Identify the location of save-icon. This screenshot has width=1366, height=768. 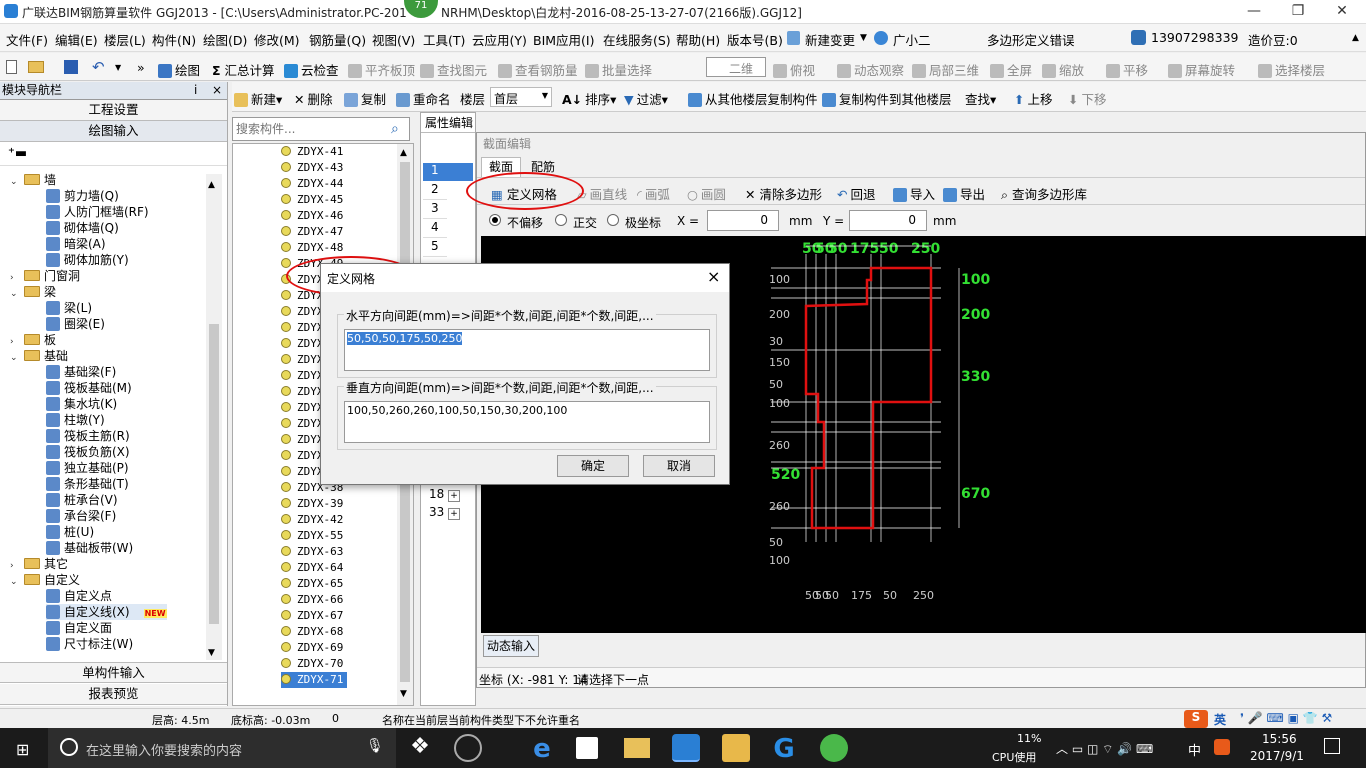
(71, 67).